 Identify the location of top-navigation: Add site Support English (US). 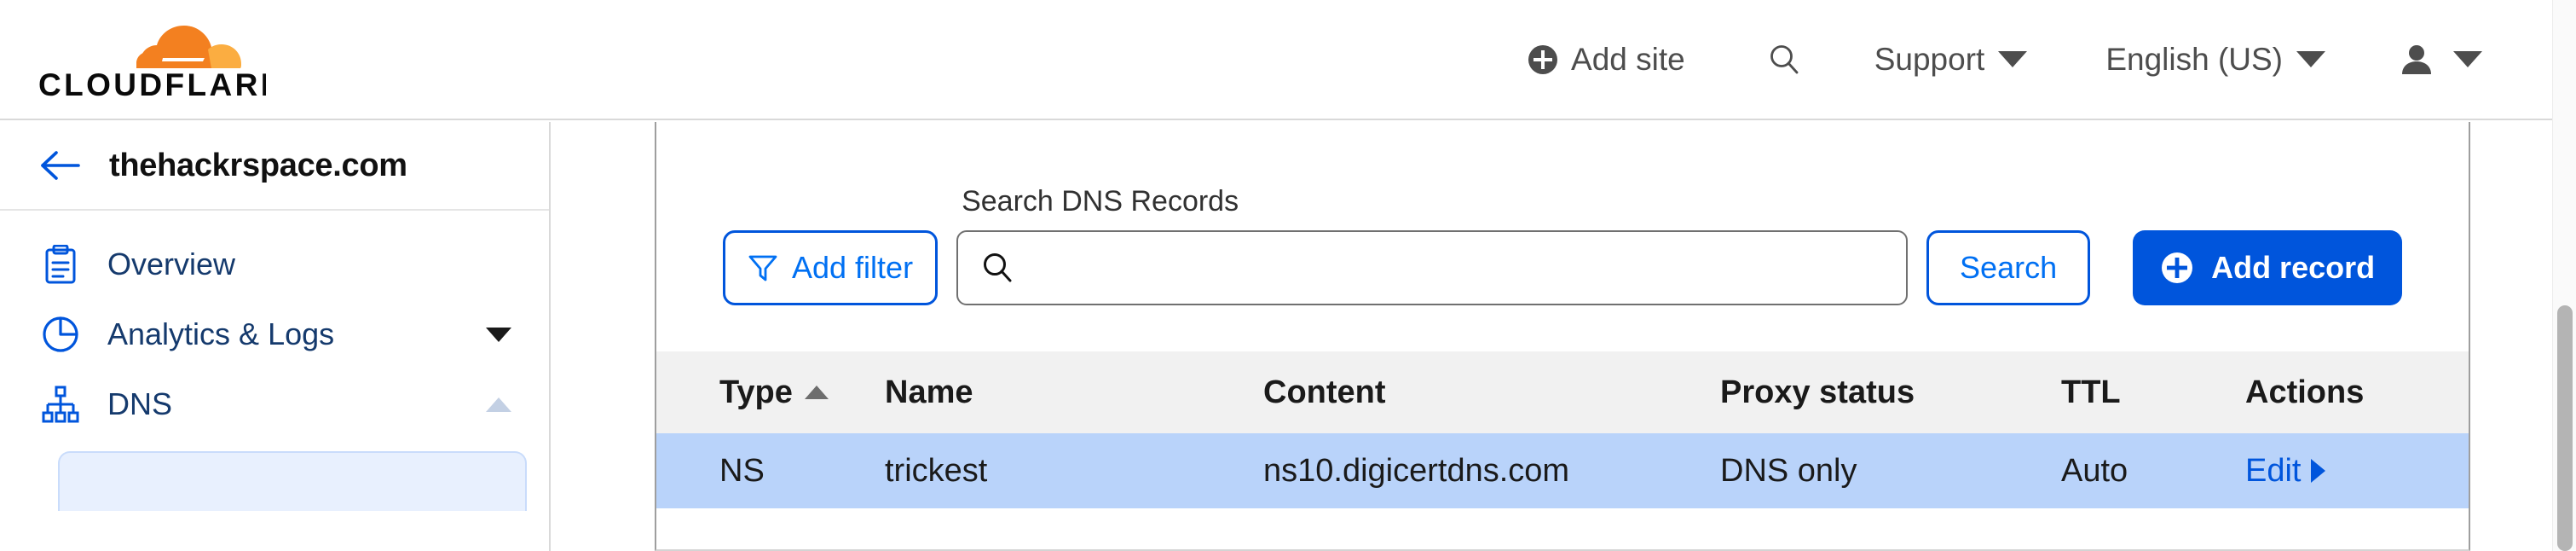
(2004, 60).